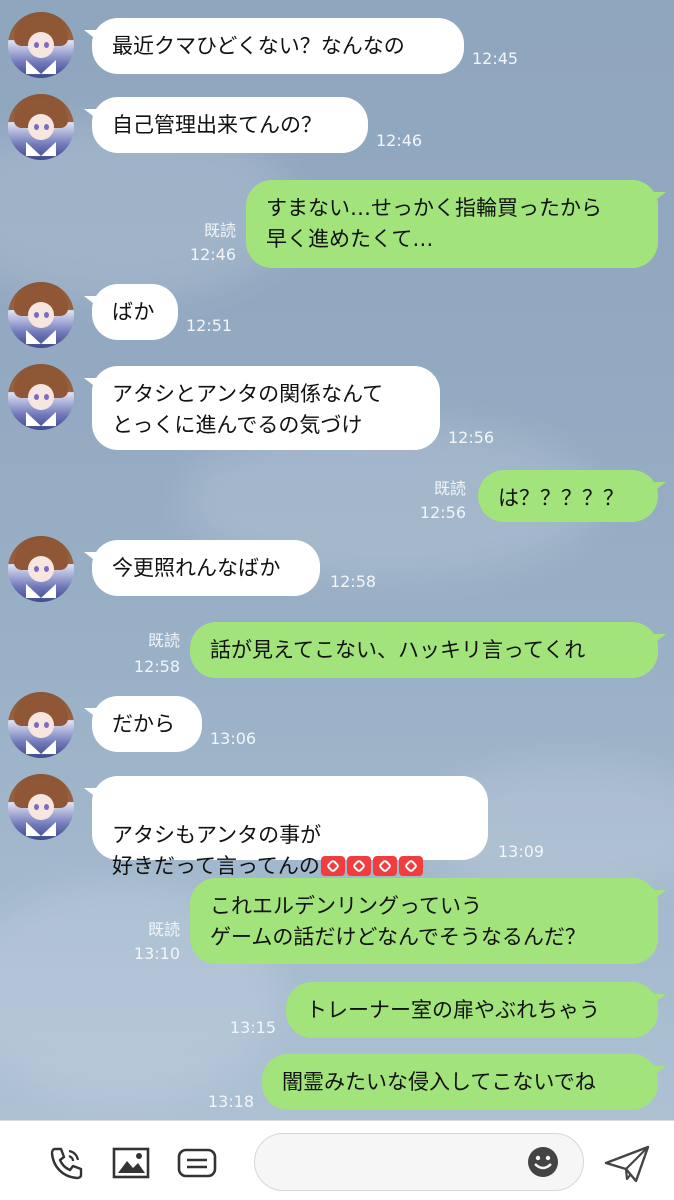  What do you see at coordinates (143, 724) in the screenshot?
I see `message-text: だから` at bounding box center [143, 724].